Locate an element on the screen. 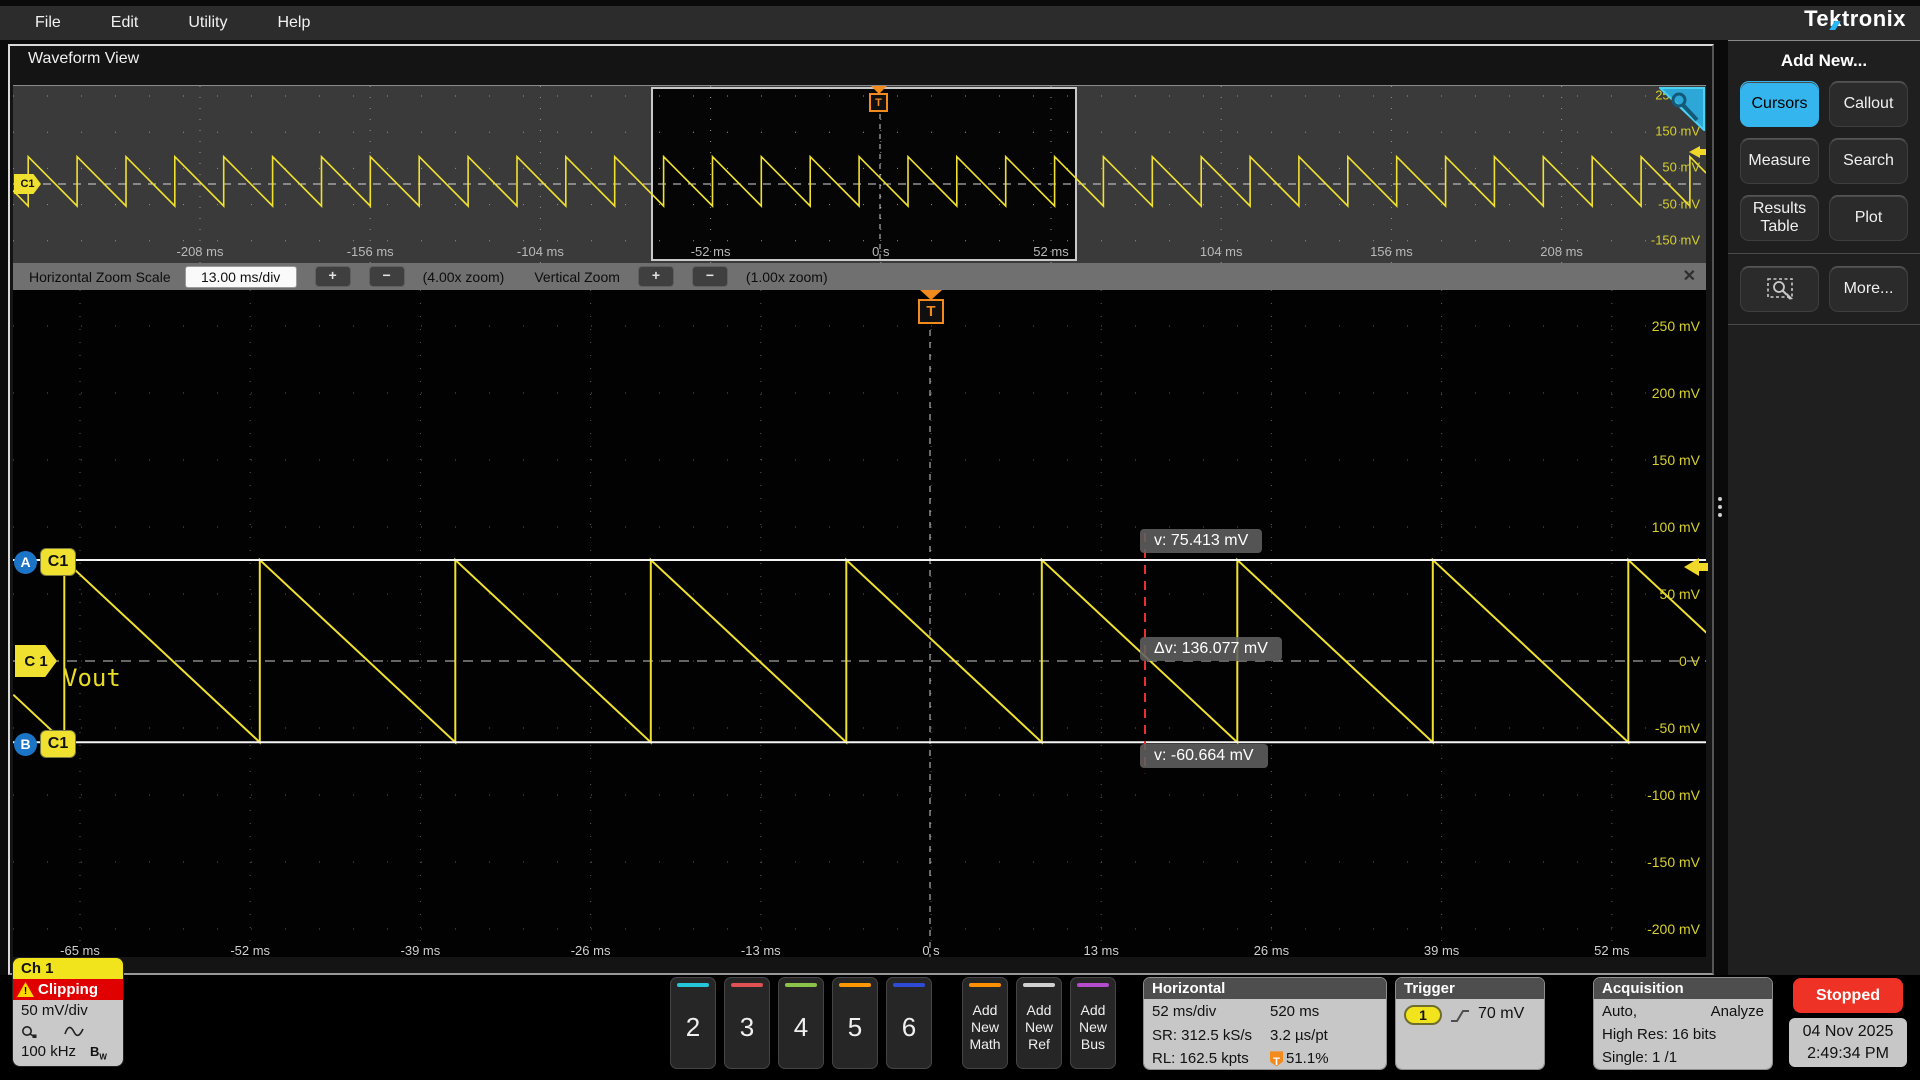 This screenshot has height=1080, width=1920. trigger-slope-icon is located at coordinates (1460, 1016).